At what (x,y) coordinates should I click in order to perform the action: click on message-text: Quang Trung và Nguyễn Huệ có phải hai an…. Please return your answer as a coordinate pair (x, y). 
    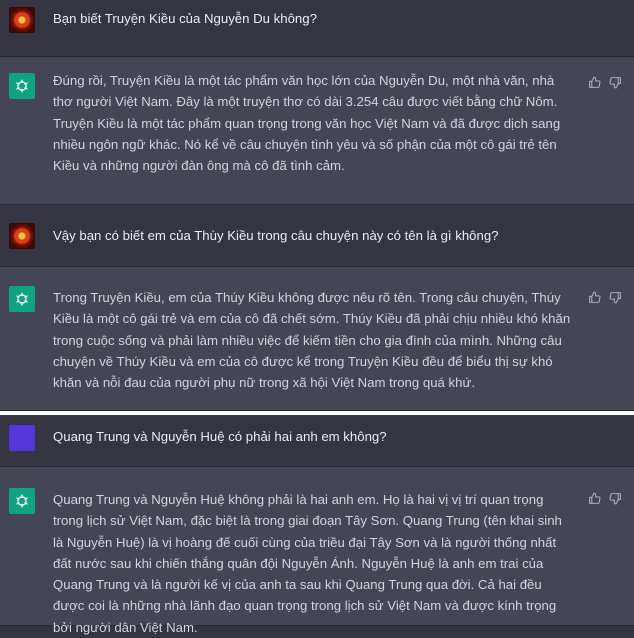
    Looking at the image, I should click on (220, 436).